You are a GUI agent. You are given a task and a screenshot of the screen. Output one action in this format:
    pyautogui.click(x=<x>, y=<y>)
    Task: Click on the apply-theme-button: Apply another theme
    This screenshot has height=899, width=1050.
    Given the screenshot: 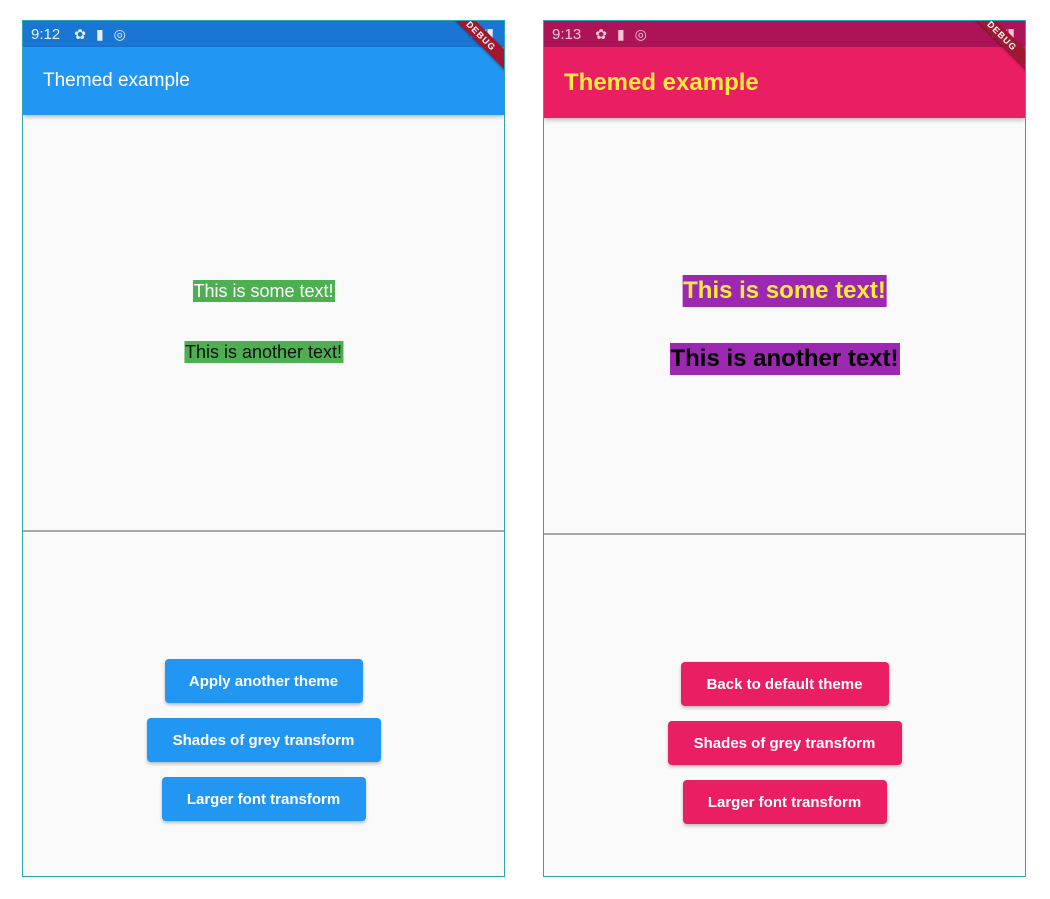 What is the action you would take?
    pyautogui.click(x=263, y=681)
    